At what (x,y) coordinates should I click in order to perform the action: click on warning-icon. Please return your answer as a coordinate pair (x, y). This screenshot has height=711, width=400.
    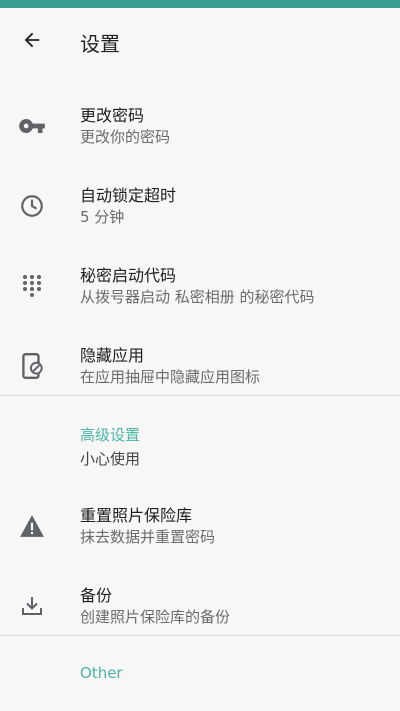
    Looking at the image, I should click on (32, 526).